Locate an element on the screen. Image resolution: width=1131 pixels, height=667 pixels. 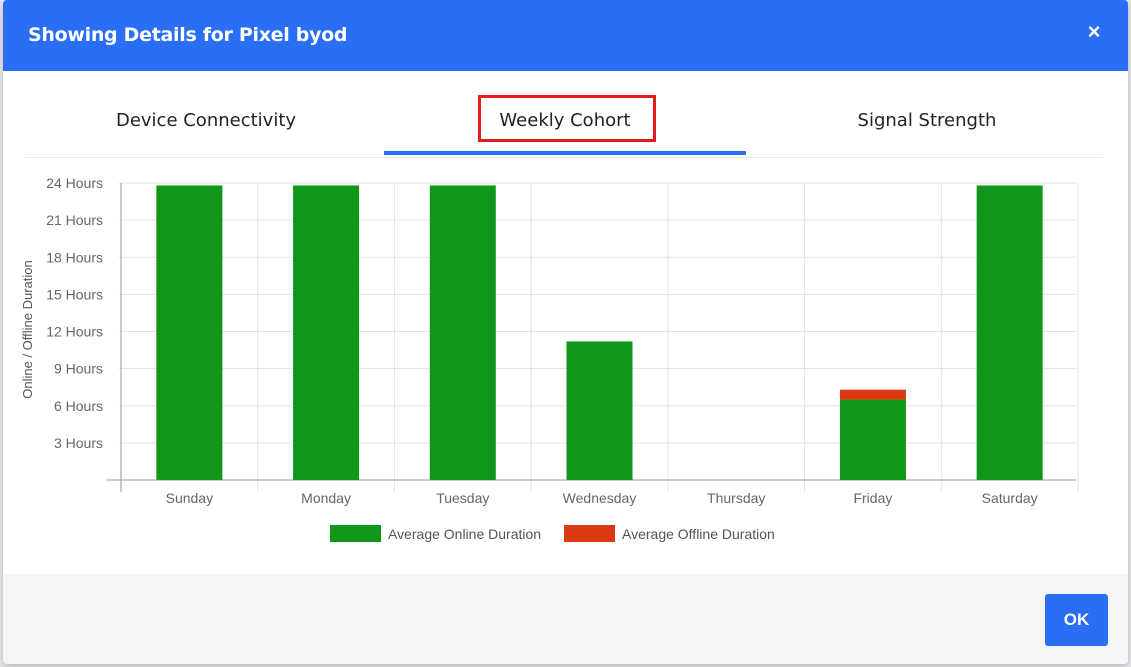
y-tick-label: 21 Hours is located at coordinates (74, 220).